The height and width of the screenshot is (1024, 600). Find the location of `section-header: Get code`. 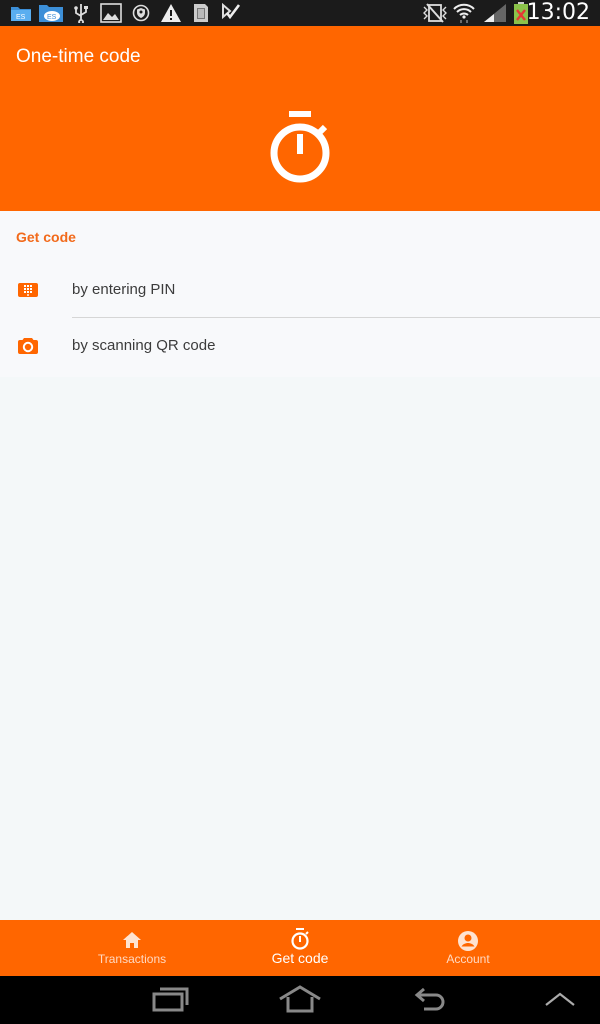

section-header: Get code is located at coordinates (46, 237).